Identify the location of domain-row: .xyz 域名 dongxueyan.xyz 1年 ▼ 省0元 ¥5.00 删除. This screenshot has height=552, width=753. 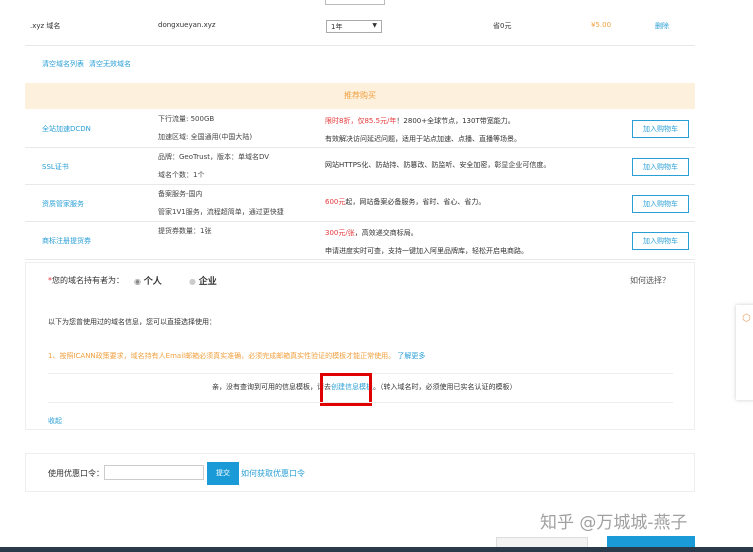
(360, 27).